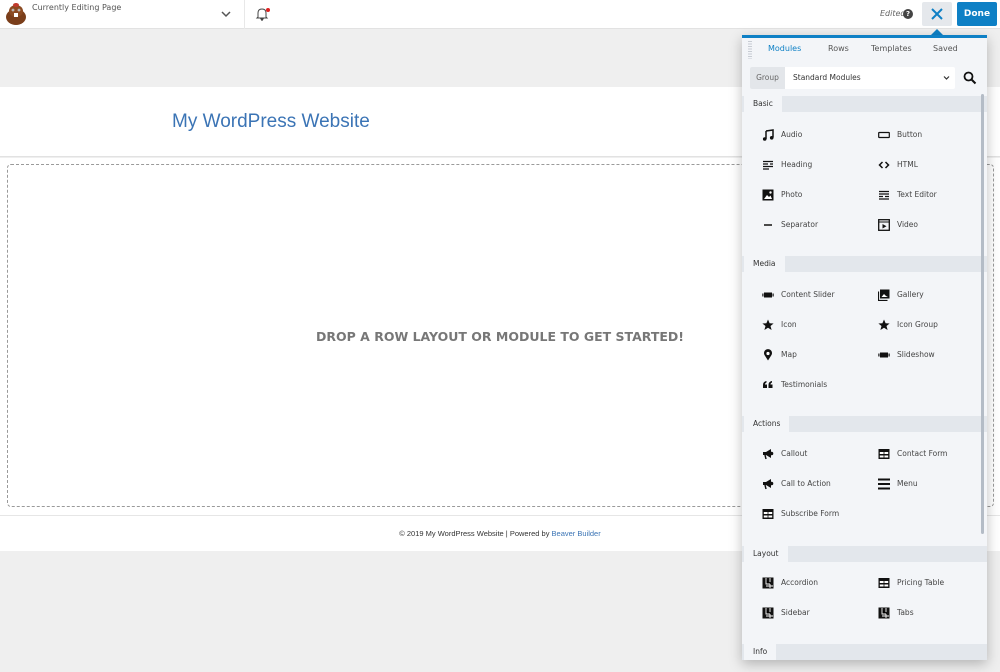 Image resolution: width=1000 pixels, height=672 pixels. What do you see at coordinates (932, 295) in the screenshot?
I see `module-gallery: Gallery` at bounding box center [932, 295].